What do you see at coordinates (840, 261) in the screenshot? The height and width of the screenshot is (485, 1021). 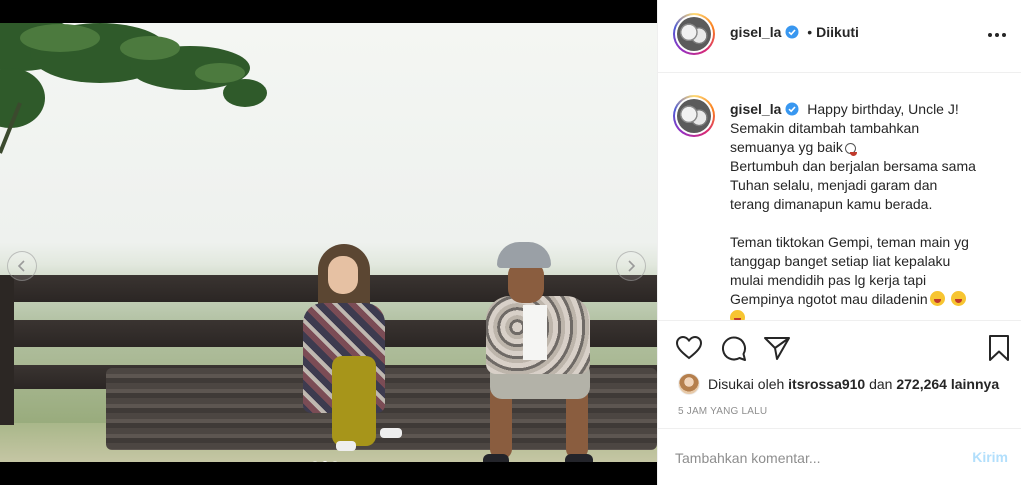 I see `caption-line: tanggap banget setiap liat kepalaku` at bounding box center [840, 261].